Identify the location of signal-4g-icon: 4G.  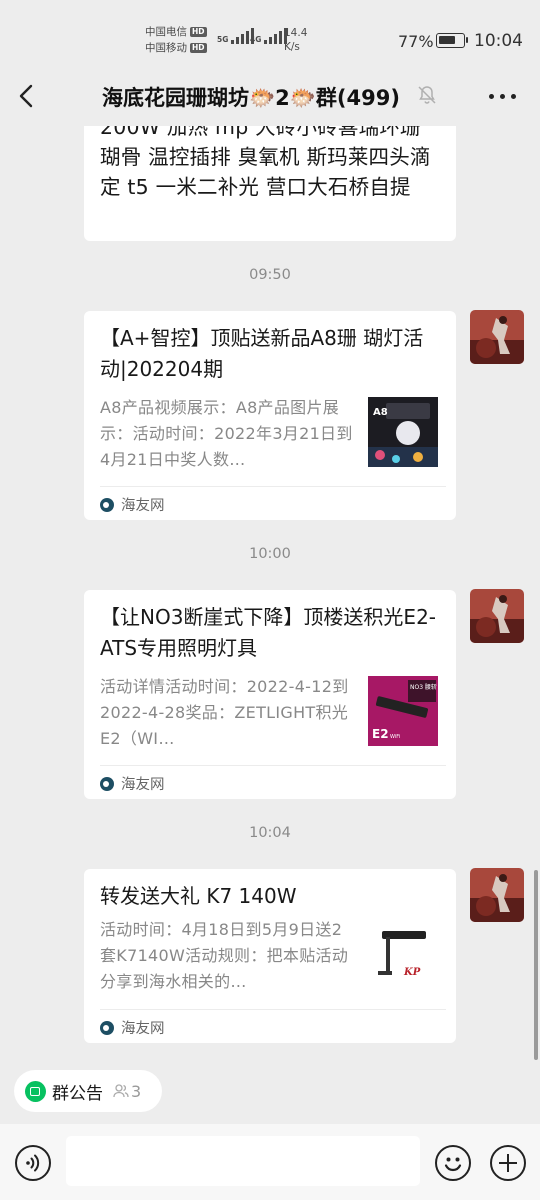
(269, 36).